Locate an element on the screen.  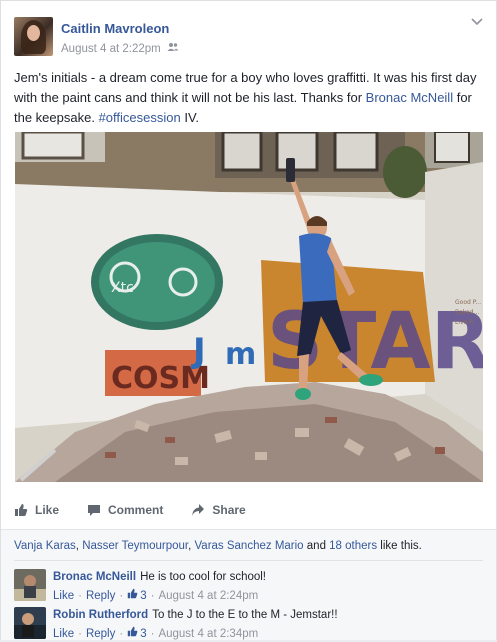
post-meta: August 4 at 2:22pm is located at coordinates (120, 48).